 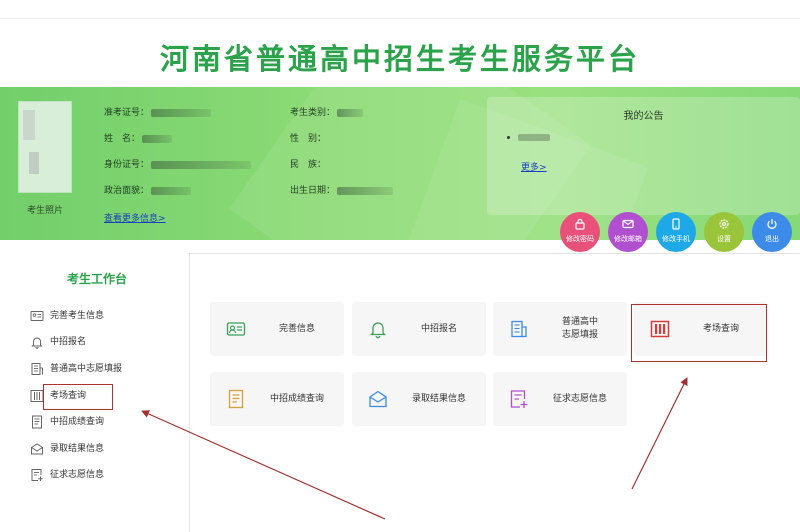 I want to click on lock-icon, so click(x=580, y=225).